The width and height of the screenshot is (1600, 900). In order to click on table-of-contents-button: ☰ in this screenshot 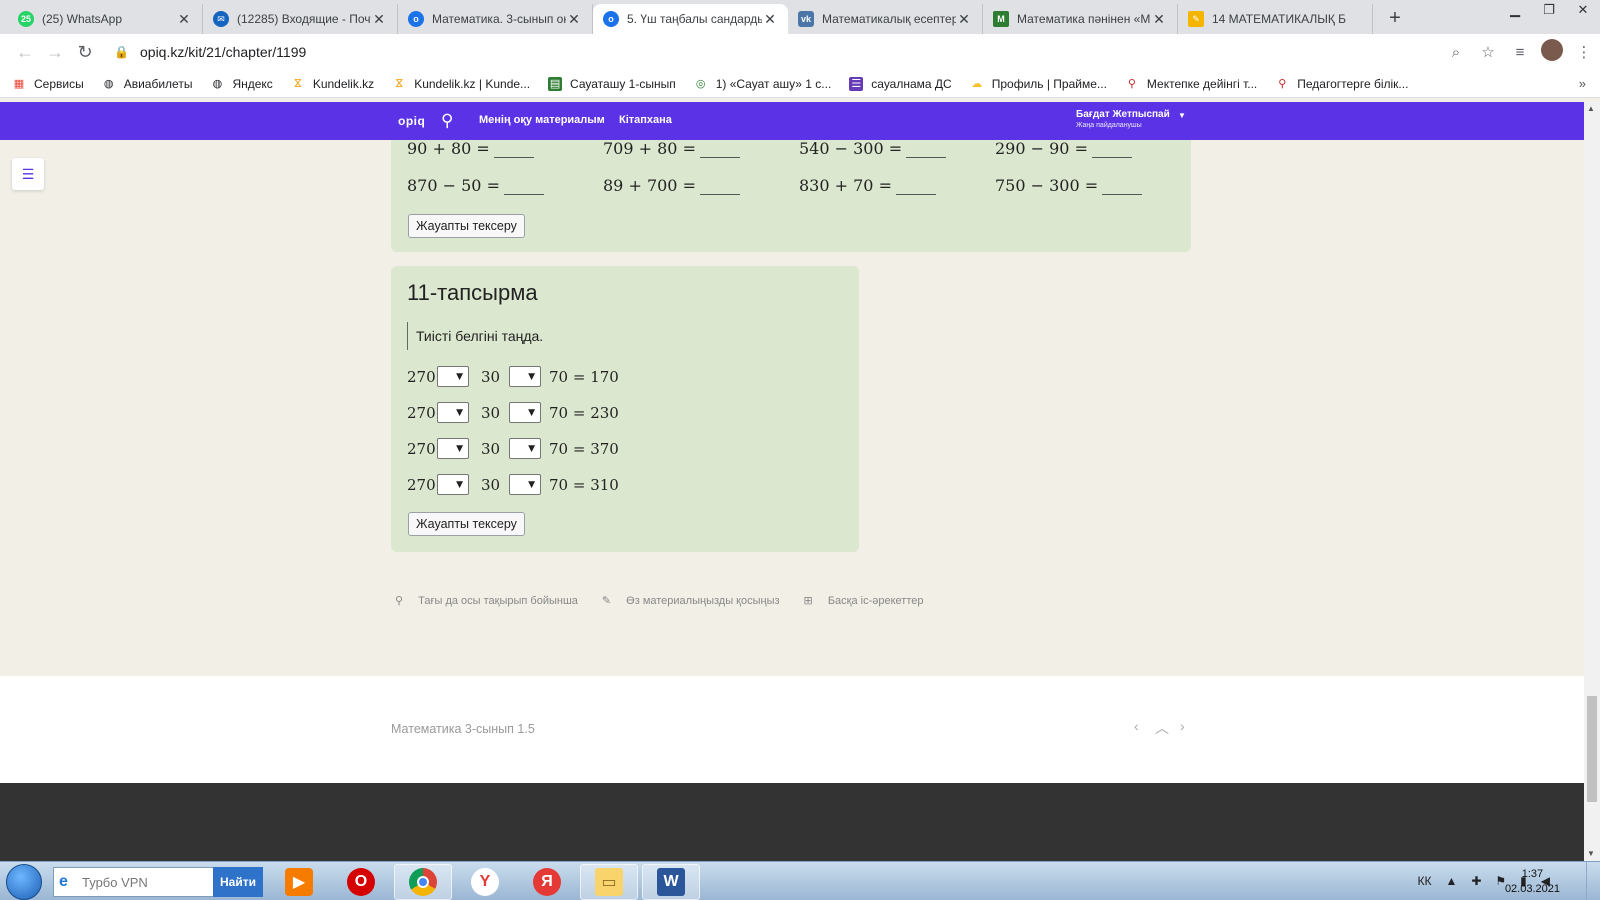, I will do `click(28, 174)`.